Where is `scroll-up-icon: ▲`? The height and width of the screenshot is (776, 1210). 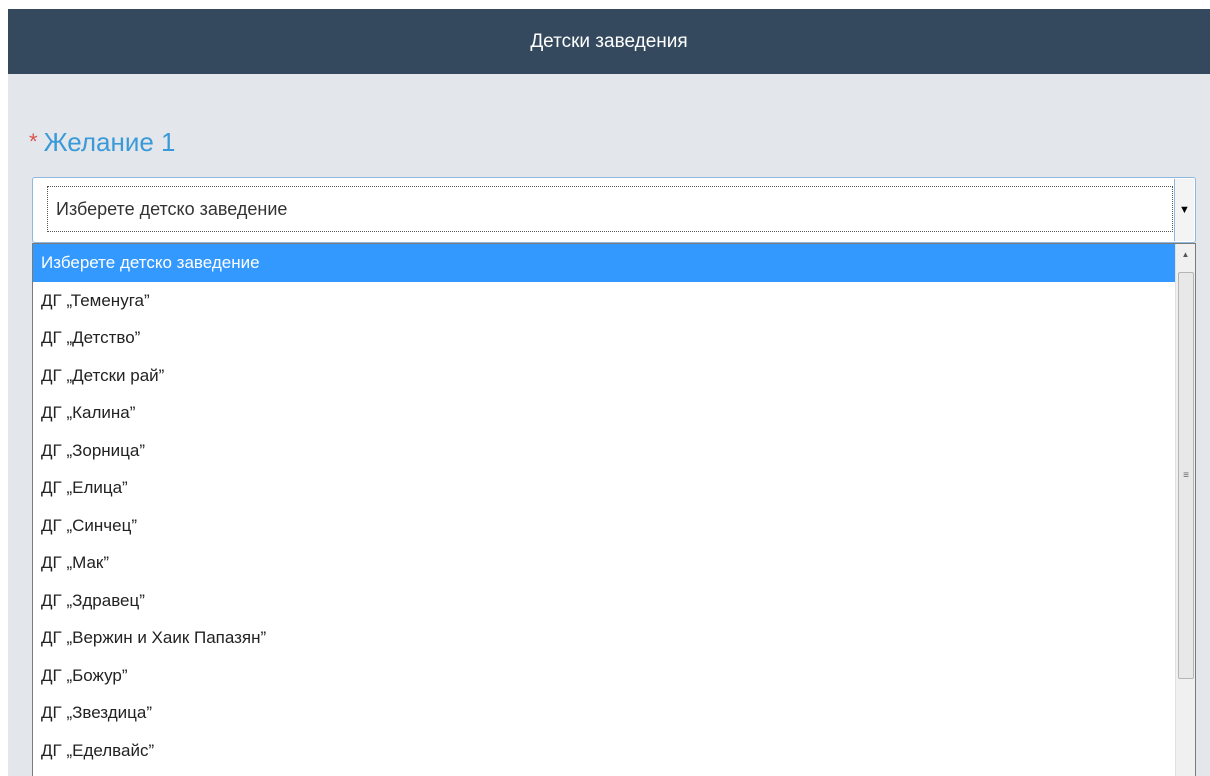 scroll-up-icon: ▲ is located at coordinates (1185, 254).